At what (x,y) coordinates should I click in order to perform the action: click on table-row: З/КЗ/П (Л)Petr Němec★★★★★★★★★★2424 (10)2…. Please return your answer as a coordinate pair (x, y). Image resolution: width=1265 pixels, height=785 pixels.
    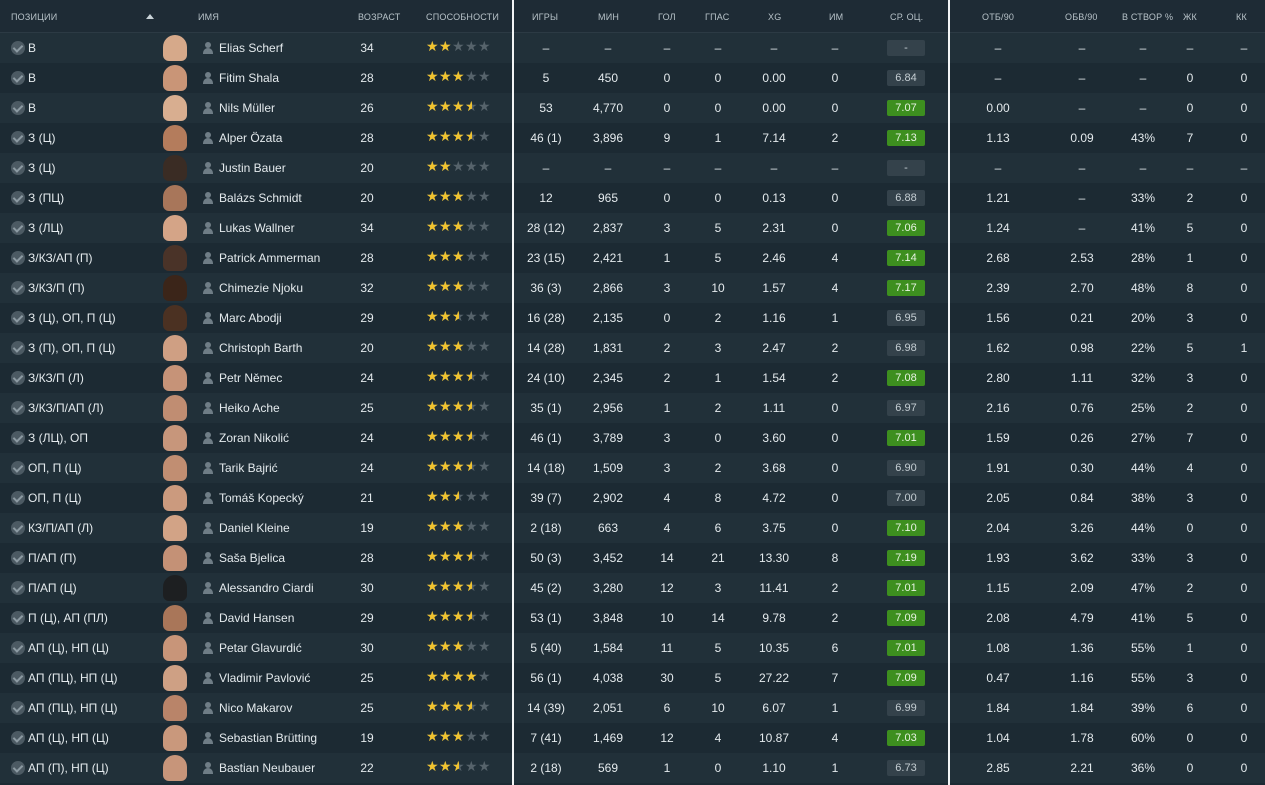
    Looking at the image, I should click on (632, 378).